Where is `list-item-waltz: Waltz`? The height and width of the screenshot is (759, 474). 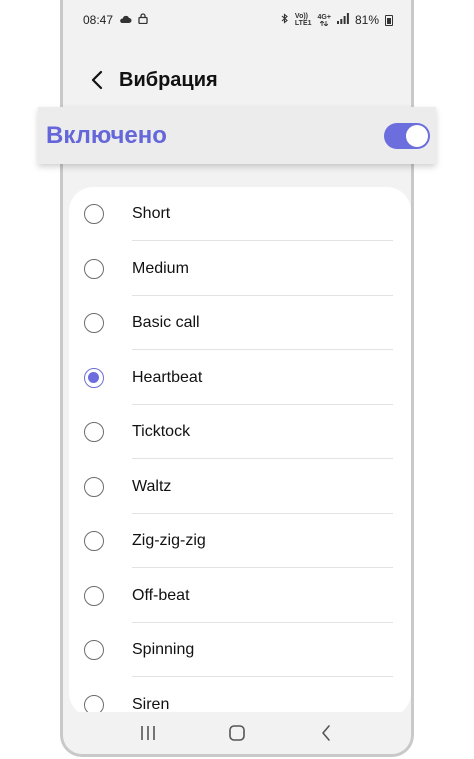 list-item-waltz: Waltz is located at coordinates (240, 487).